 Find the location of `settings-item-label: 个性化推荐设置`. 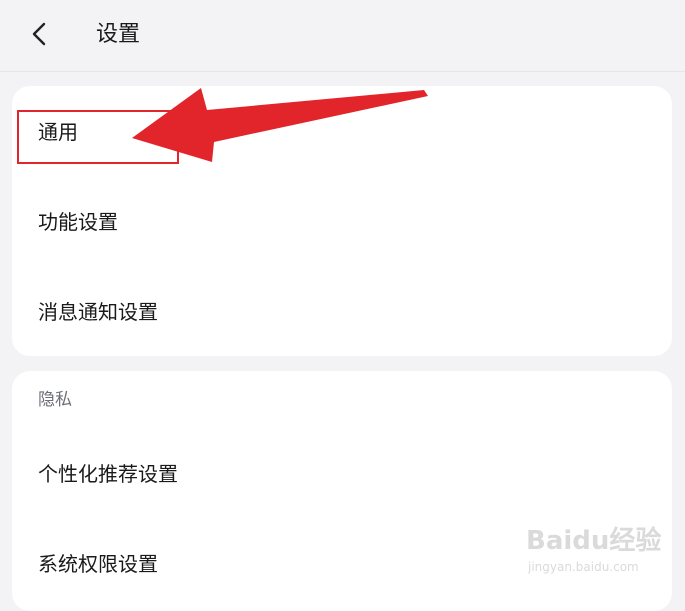

settings-item-label: 个性化推荐设置 is located at coordinates (108, 474).